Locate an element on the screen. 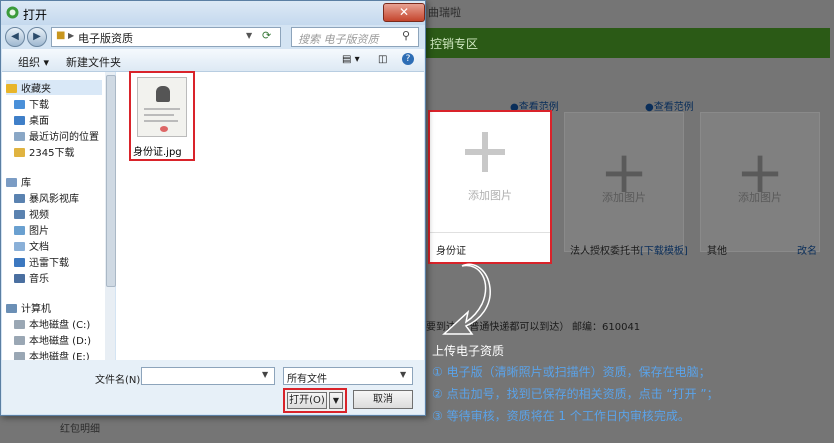 The image size is (834, 443). chevron-right-icon: ▶ is located at coordinates (71, 35).